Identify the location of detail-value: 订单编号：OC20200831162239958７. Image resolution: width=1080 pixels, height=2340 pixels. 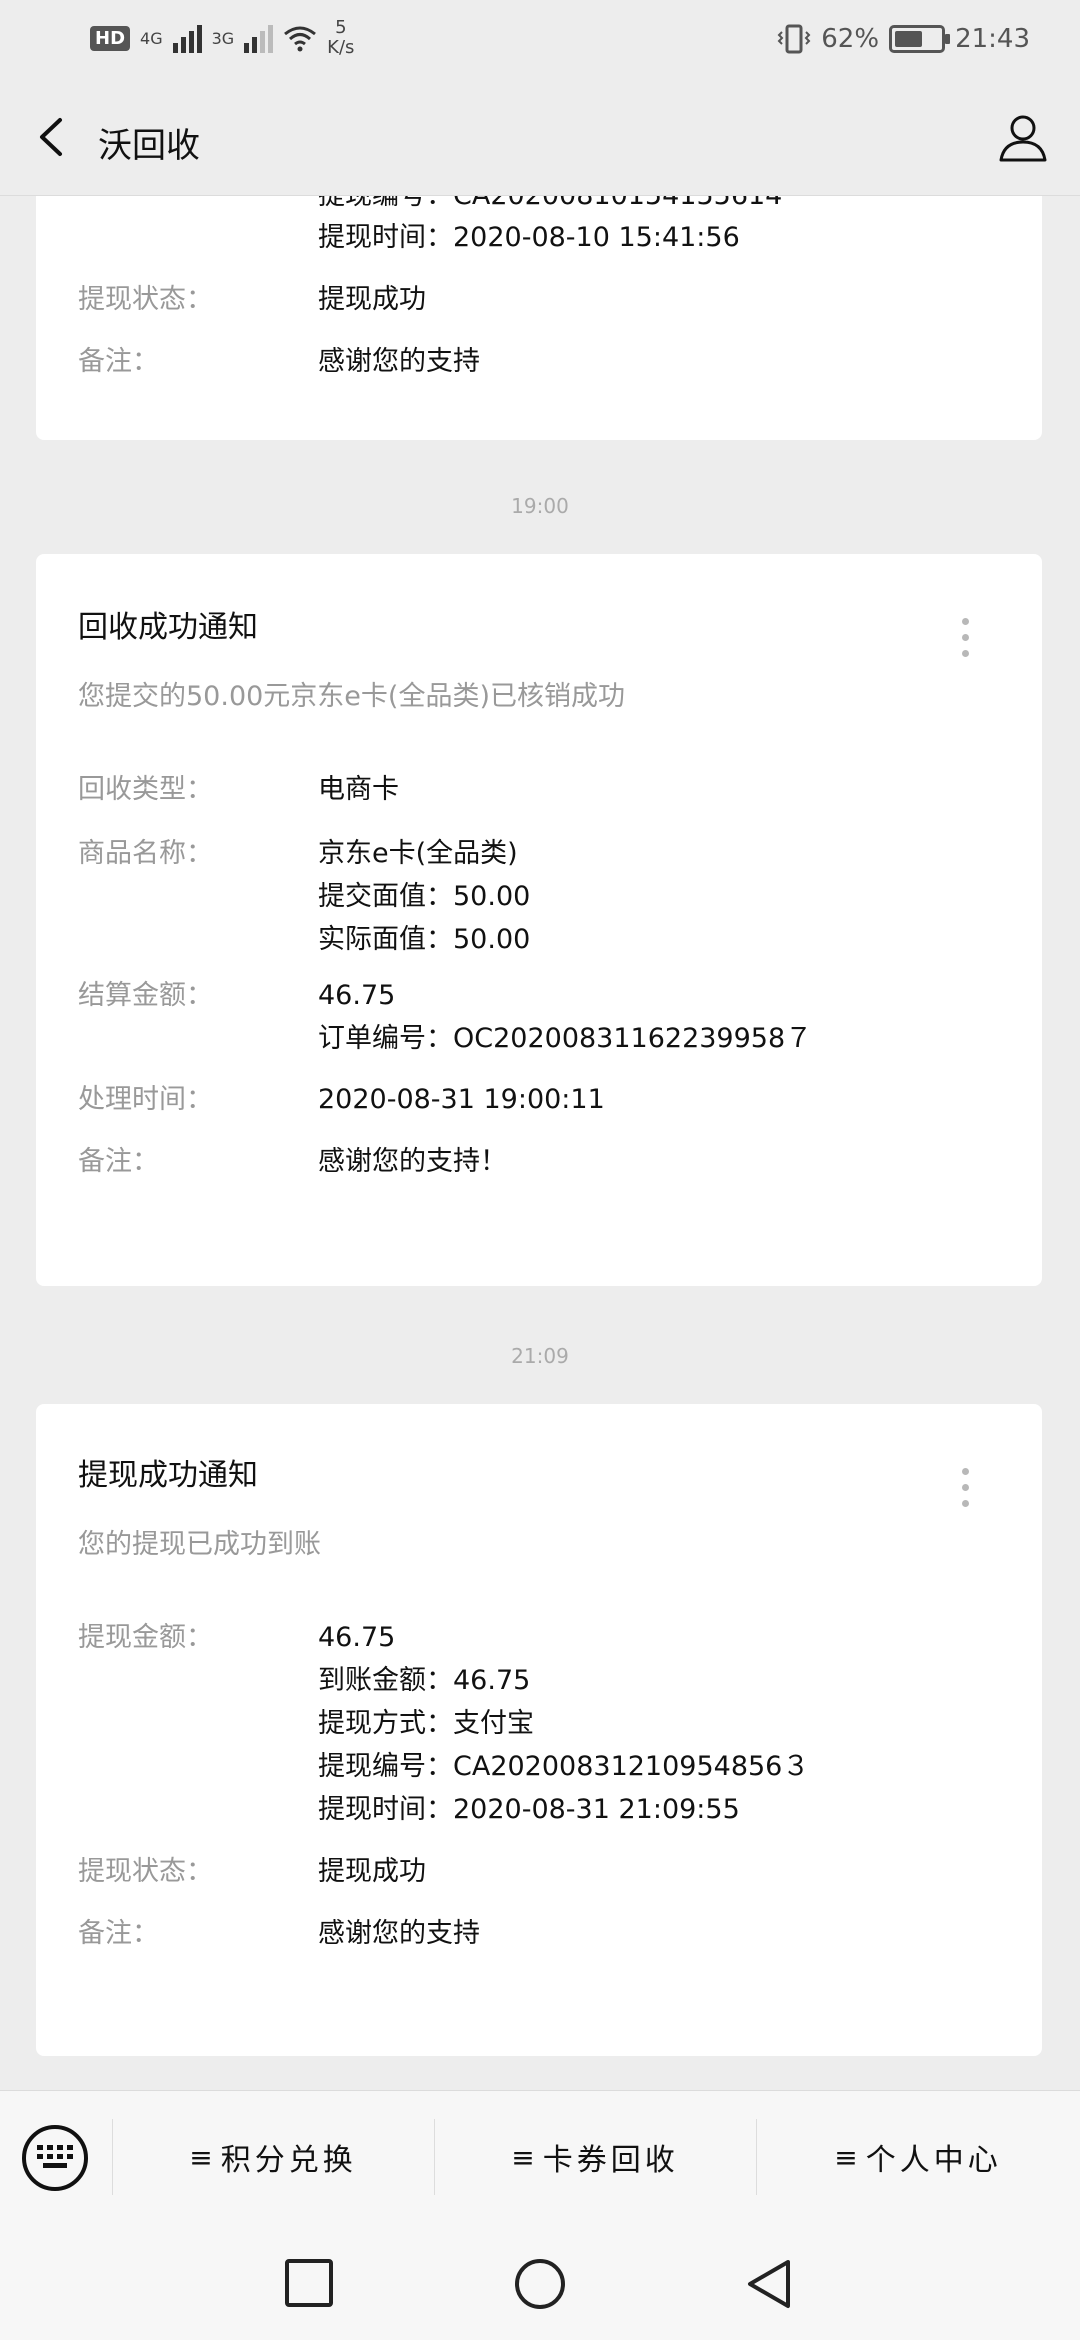
(565, 1038).